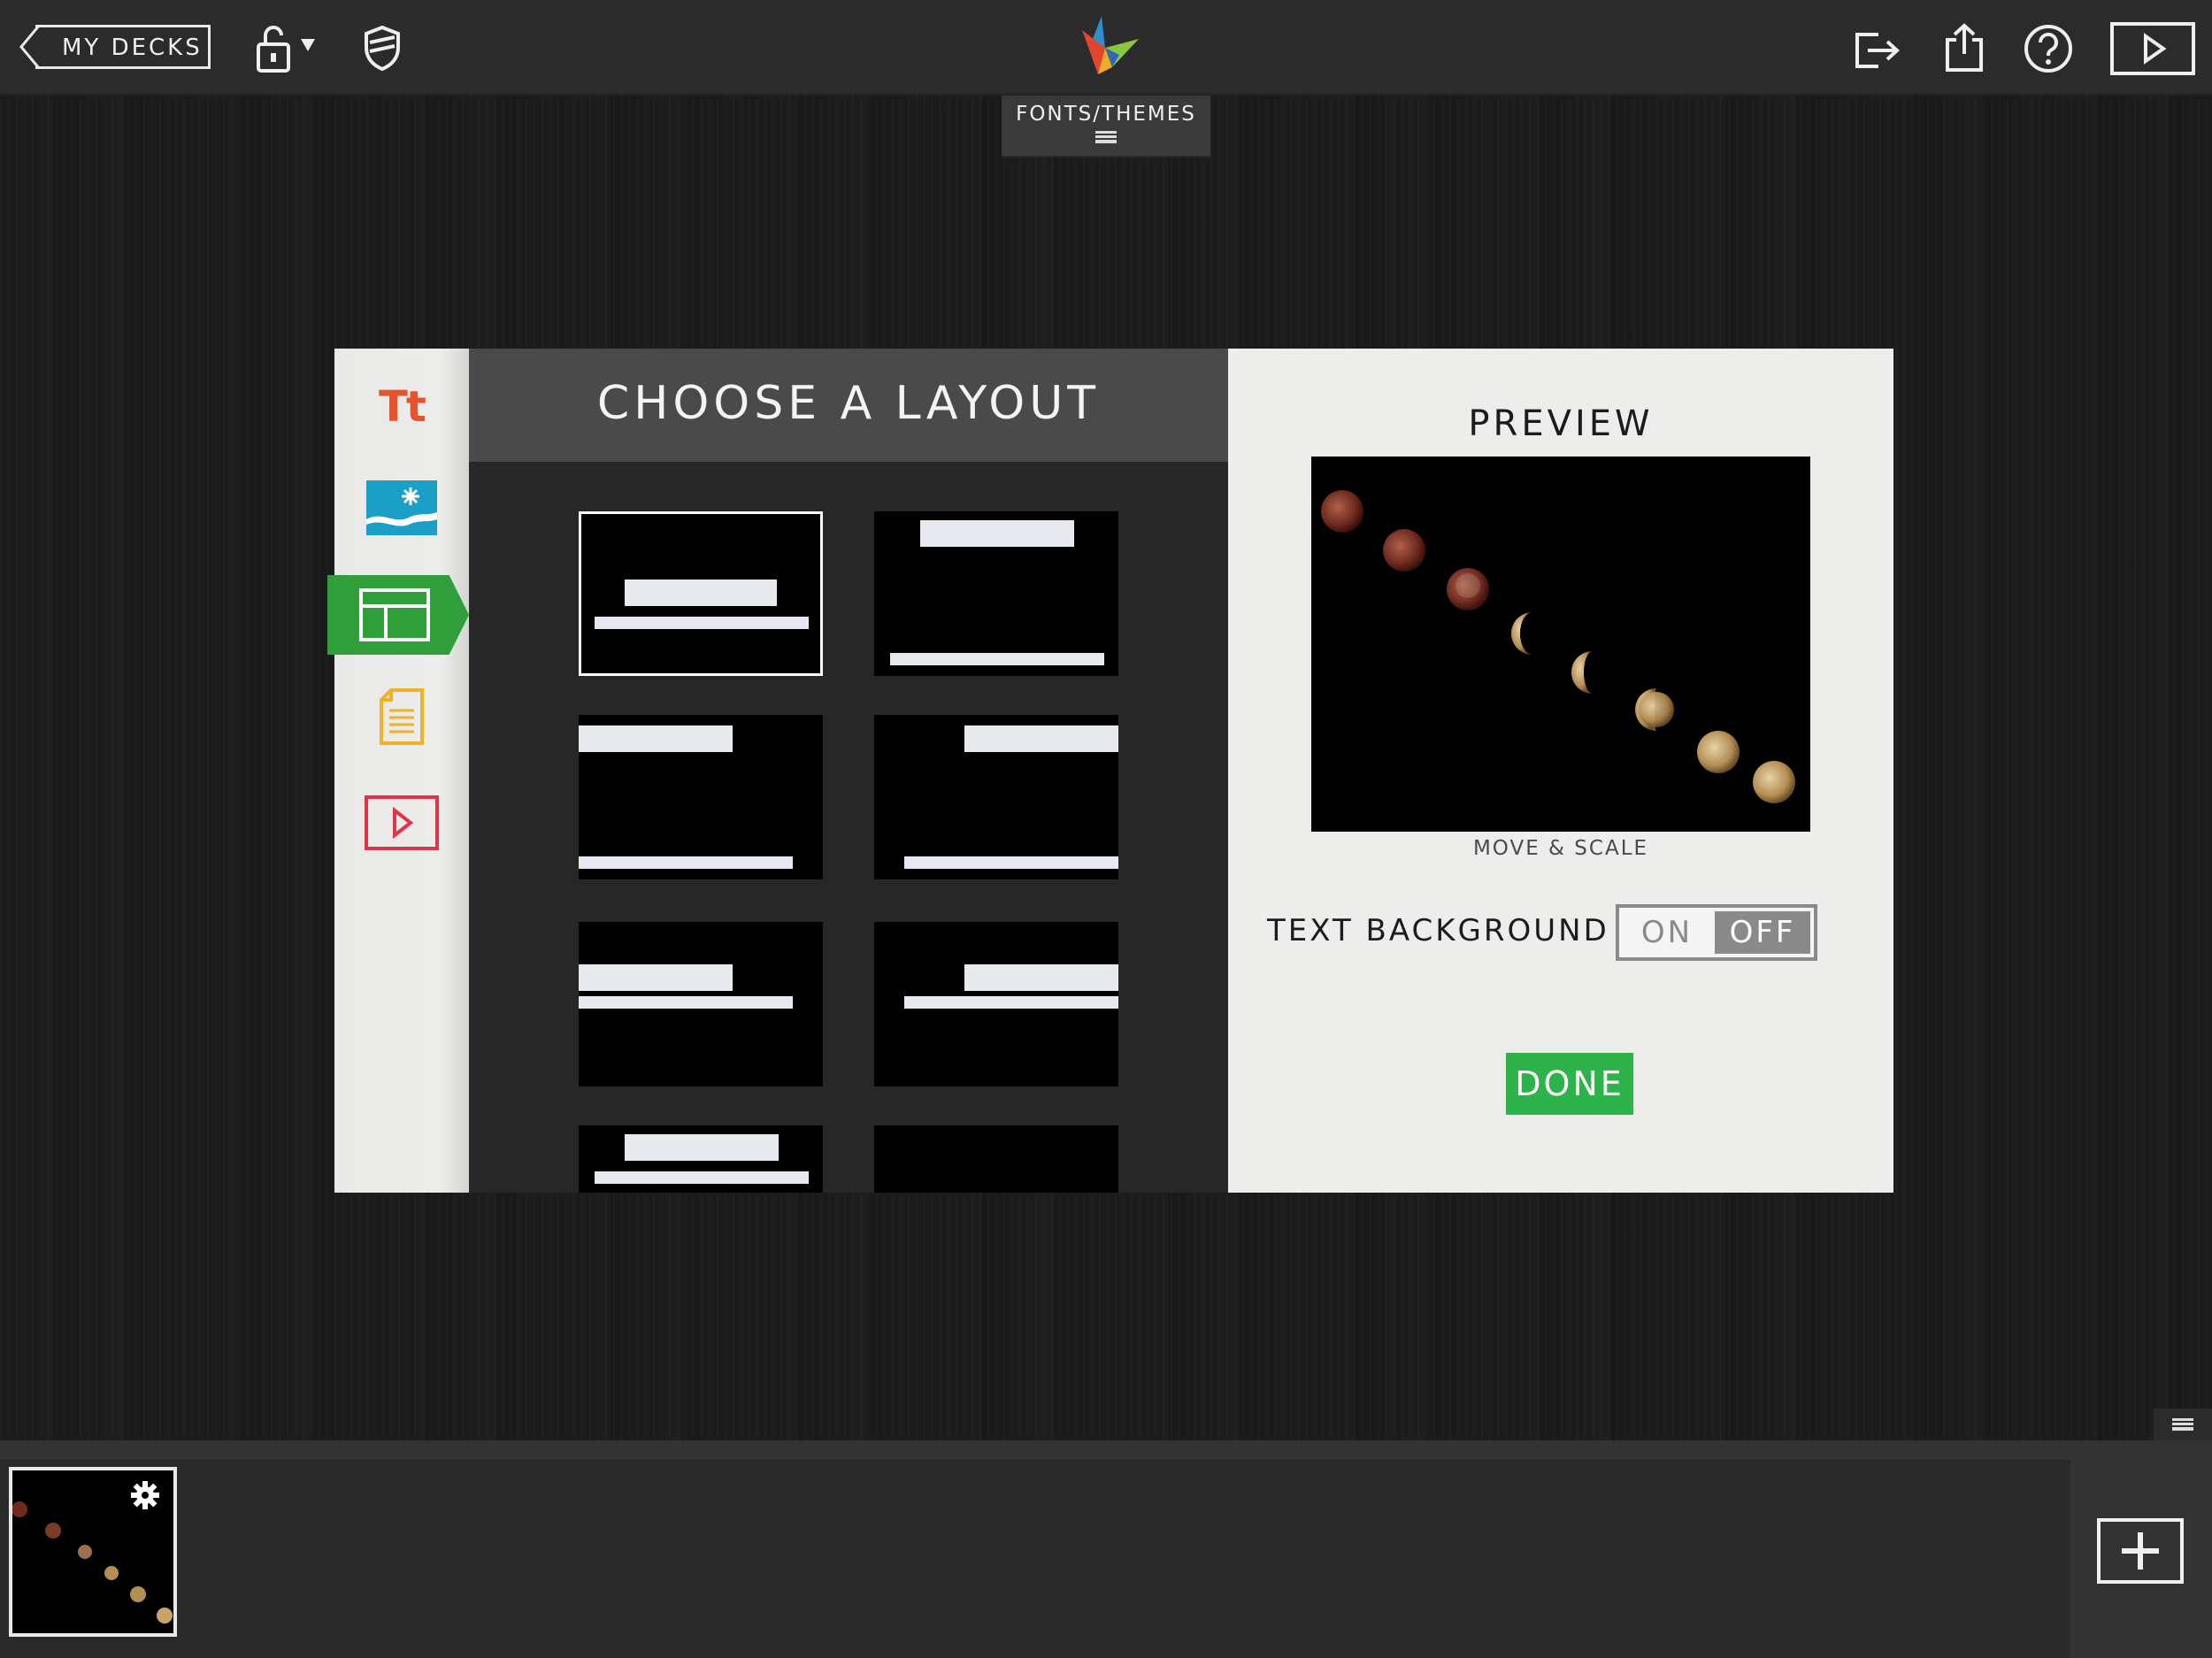  Describe the element at coordinates (1438, 931) in the screenshot. I see `text-background-label: TEXT BACKGROUND` at that location.